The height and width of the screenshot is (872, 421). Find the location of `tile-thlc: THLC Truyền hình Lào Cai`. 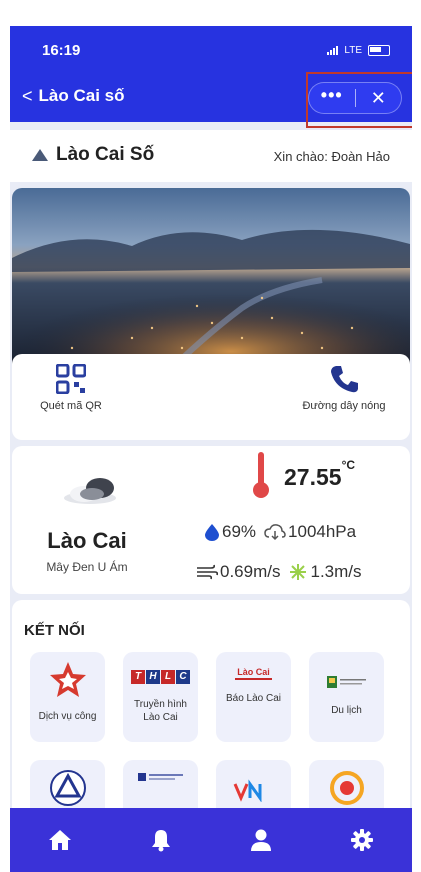

tile-thlc: THLC Truyền hình Lào Cai is located at coordinates (160, 697).